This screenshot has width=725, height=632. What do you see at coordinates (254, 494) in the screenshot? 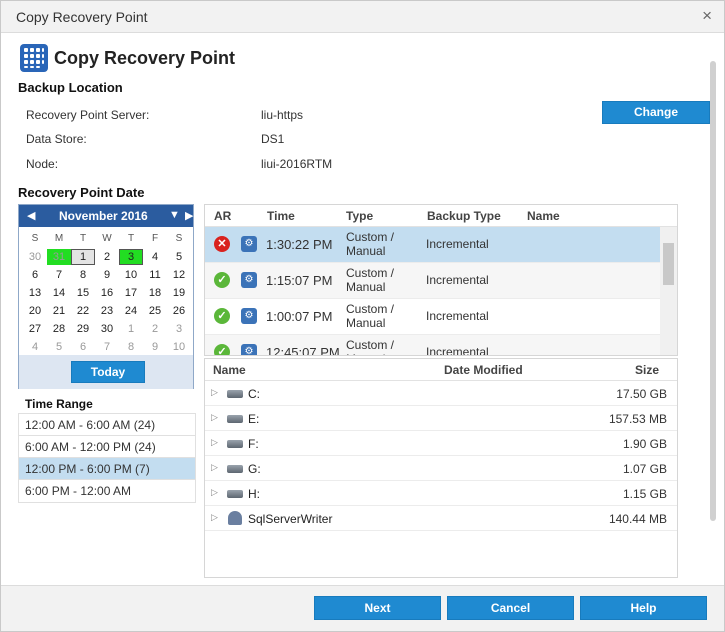
I see `volume-name: H:` at bounding box center [254, 494].